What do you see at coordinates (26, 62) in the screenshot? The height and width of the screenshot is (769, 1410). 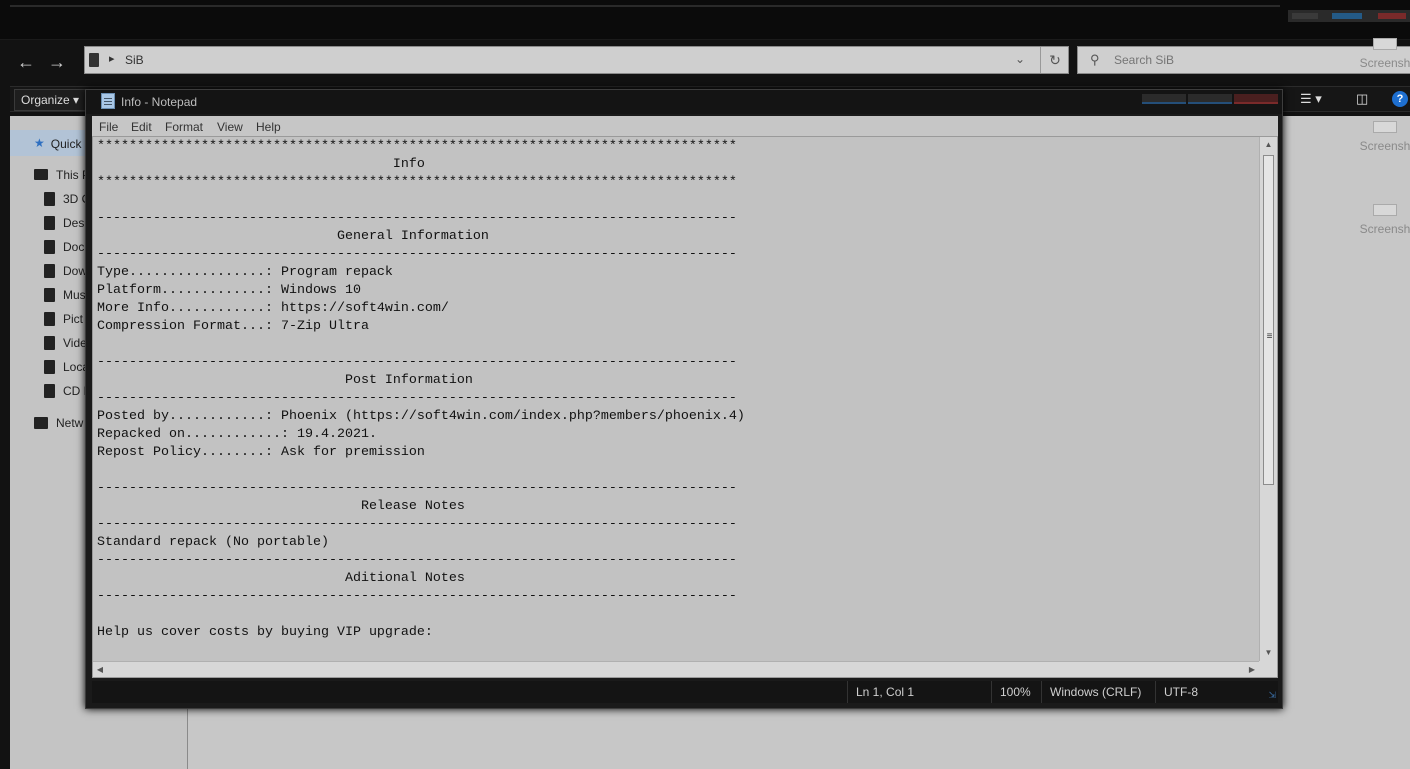 I see `back-arrow-icon: ←` at bounding box center [26, 62].